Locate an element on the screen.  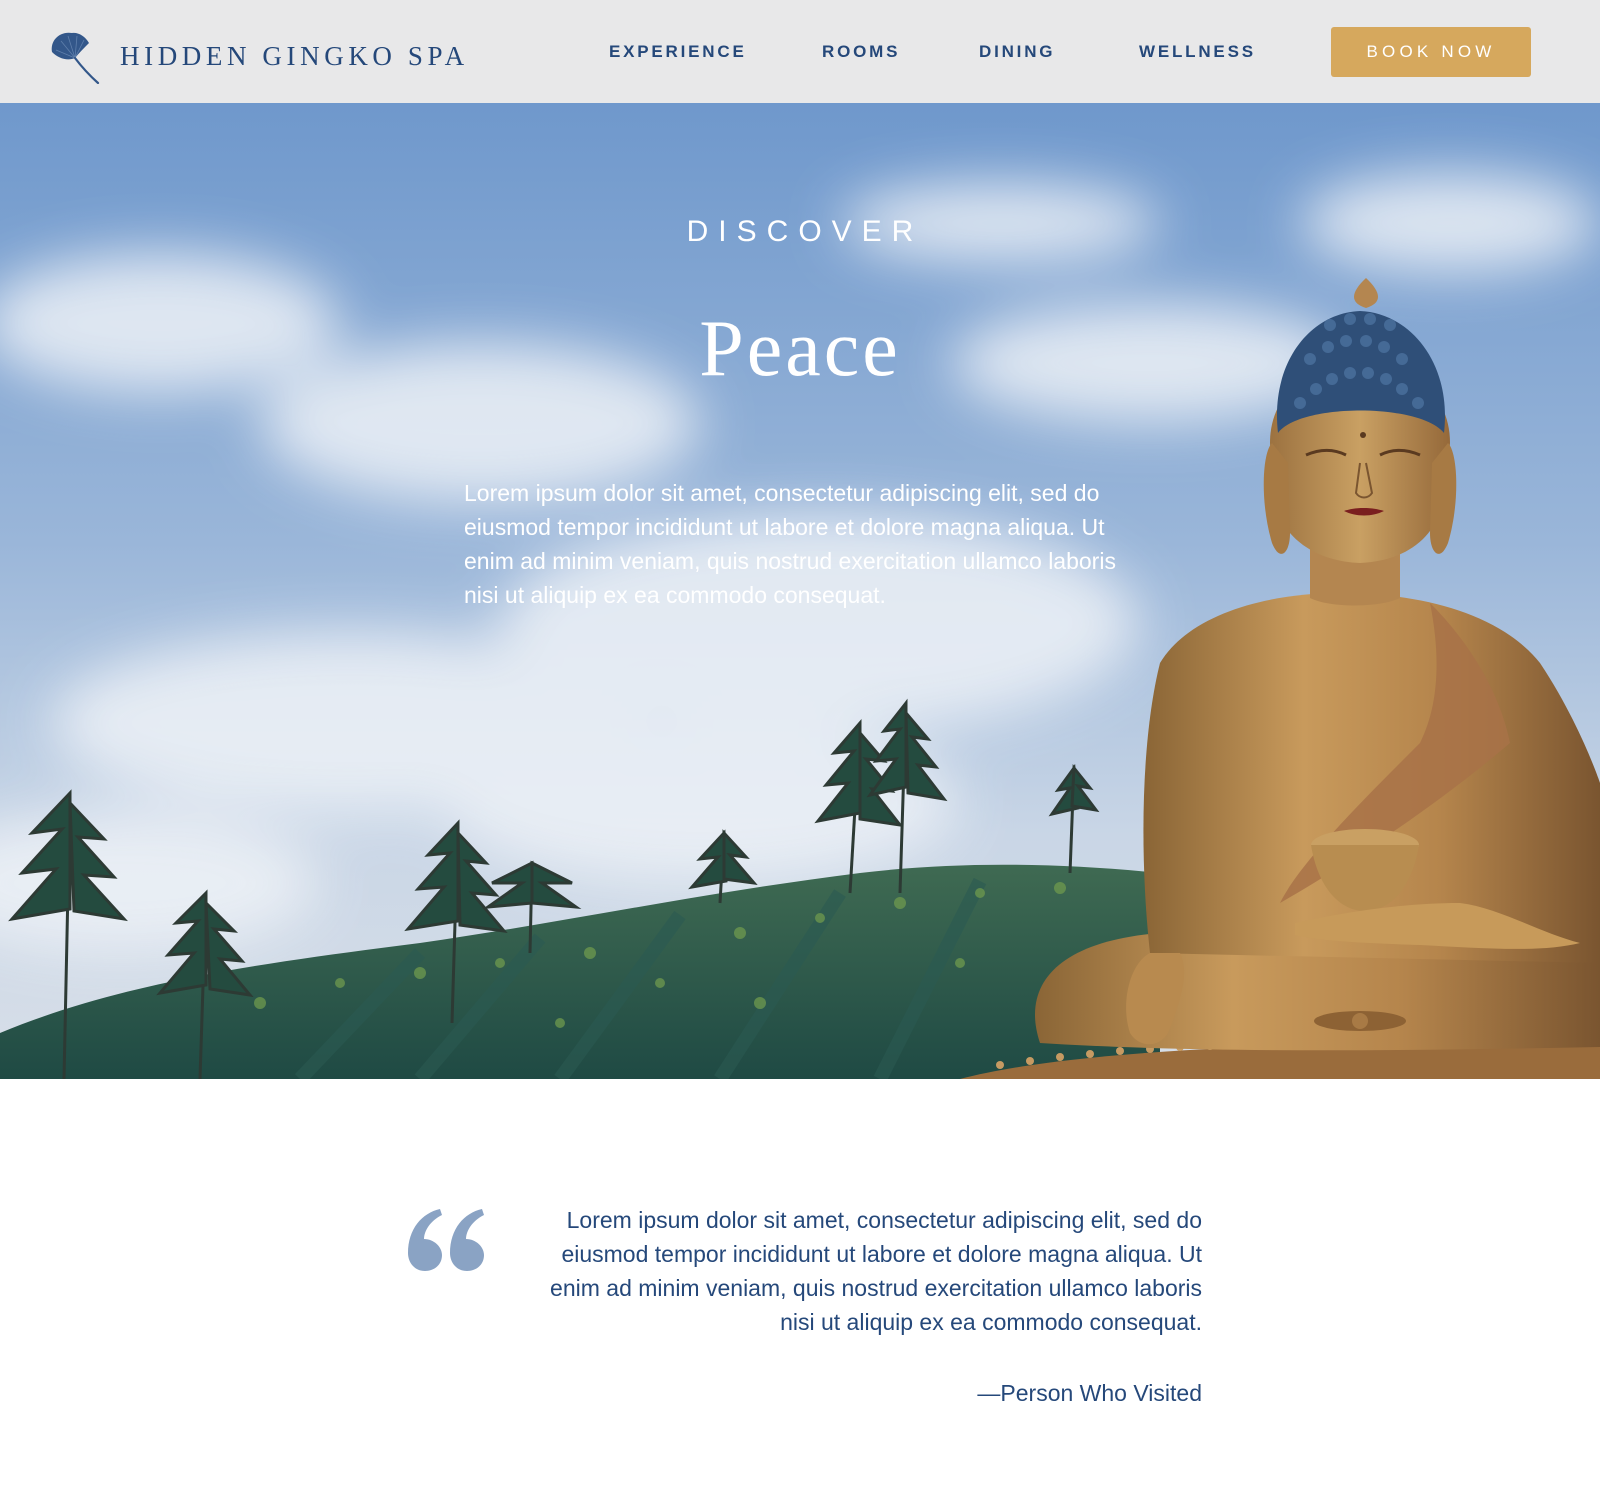
book-now-button: BOOK NOW is located at coordinates (1431, 52).